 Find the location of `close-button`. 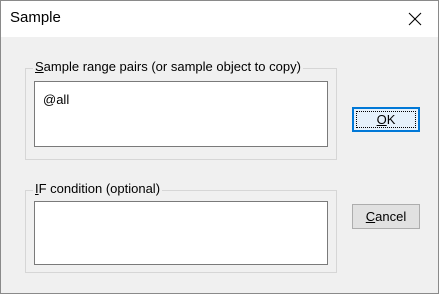

close-button is located at coordinates (415, 19).